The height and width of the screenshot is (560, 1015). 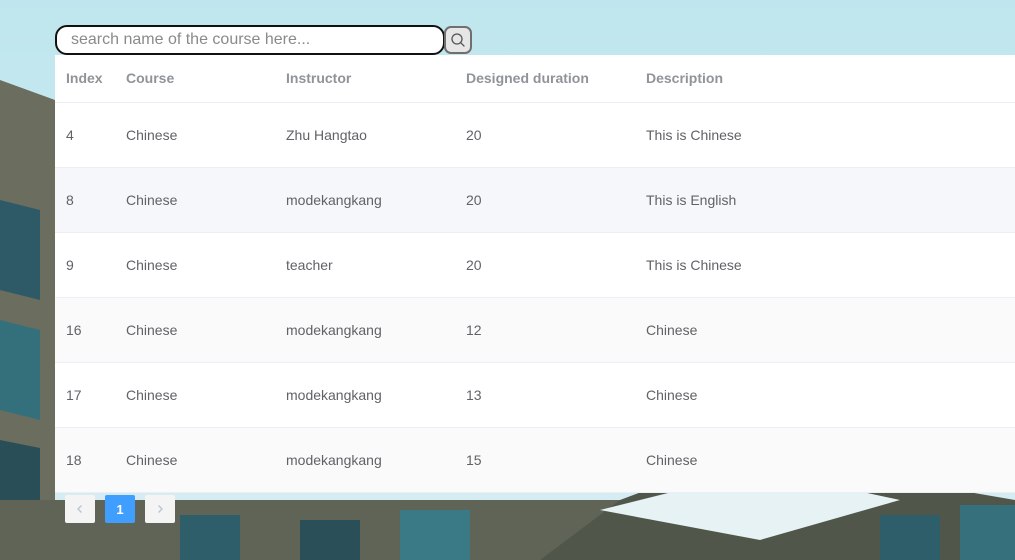 I want to click on chevron-right-icon, so click(x=160, y=509).